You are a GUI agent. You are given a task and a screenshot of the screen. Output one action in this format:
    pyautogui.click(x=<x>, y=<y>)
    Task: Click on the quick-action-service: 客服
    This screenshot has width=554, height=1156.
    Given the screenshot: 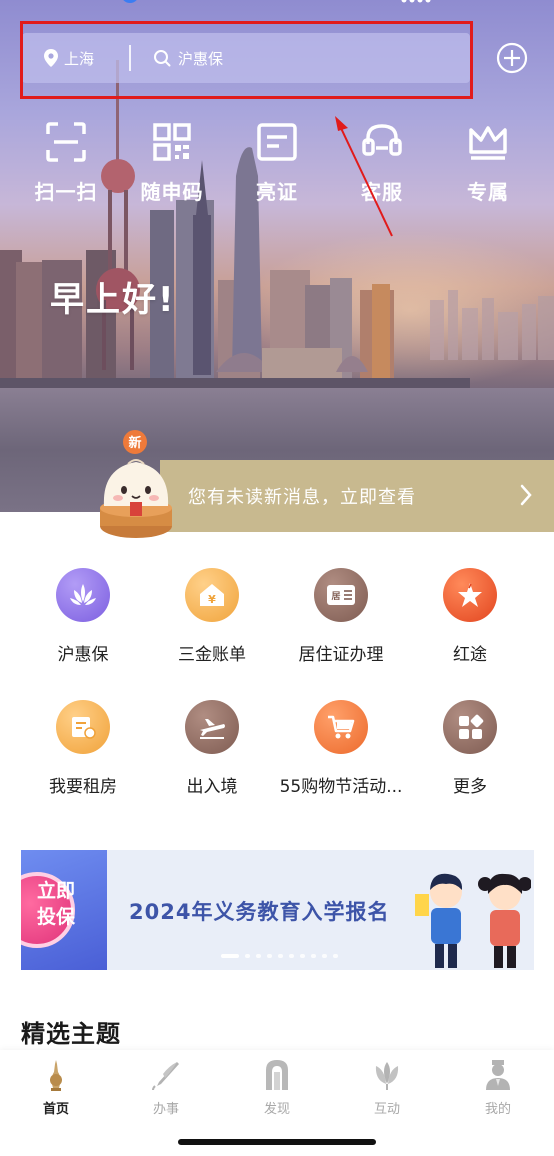 What is the action you would take?
    pyautogui.click(x=382, y=162)
    